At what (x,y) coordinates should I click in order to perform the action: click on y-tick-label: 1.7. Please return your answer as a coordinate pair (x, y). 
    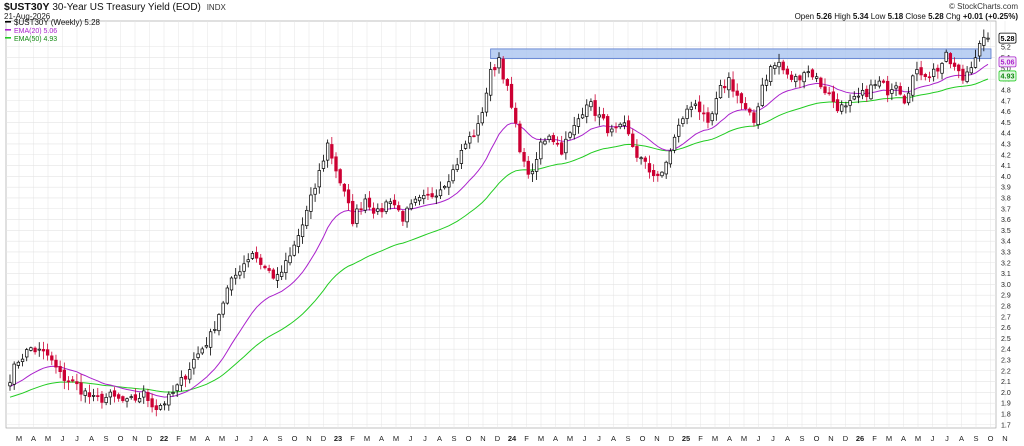
    Looking at the image, I should click on (1006, 425).